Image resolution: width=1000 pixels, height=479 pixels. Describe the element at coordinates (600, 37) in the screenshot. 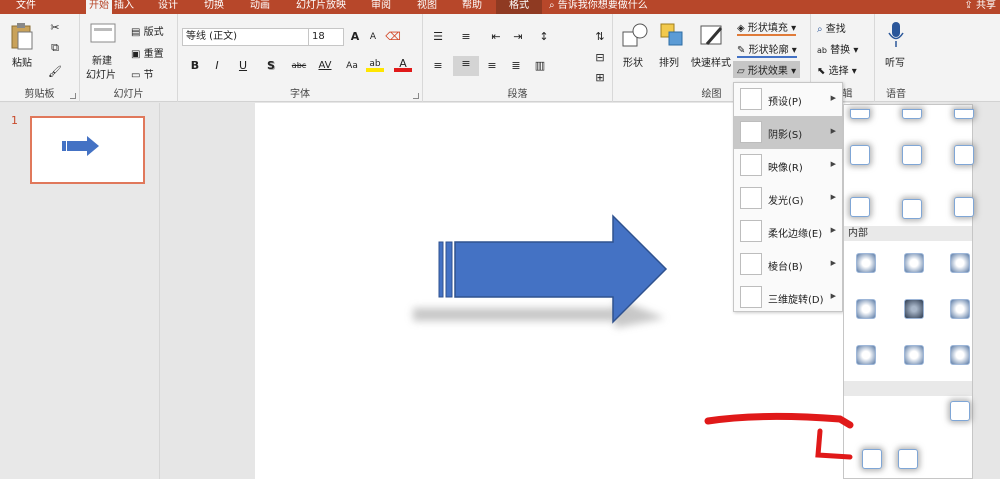

I see `text-direction-icon: ⇅` at that location.